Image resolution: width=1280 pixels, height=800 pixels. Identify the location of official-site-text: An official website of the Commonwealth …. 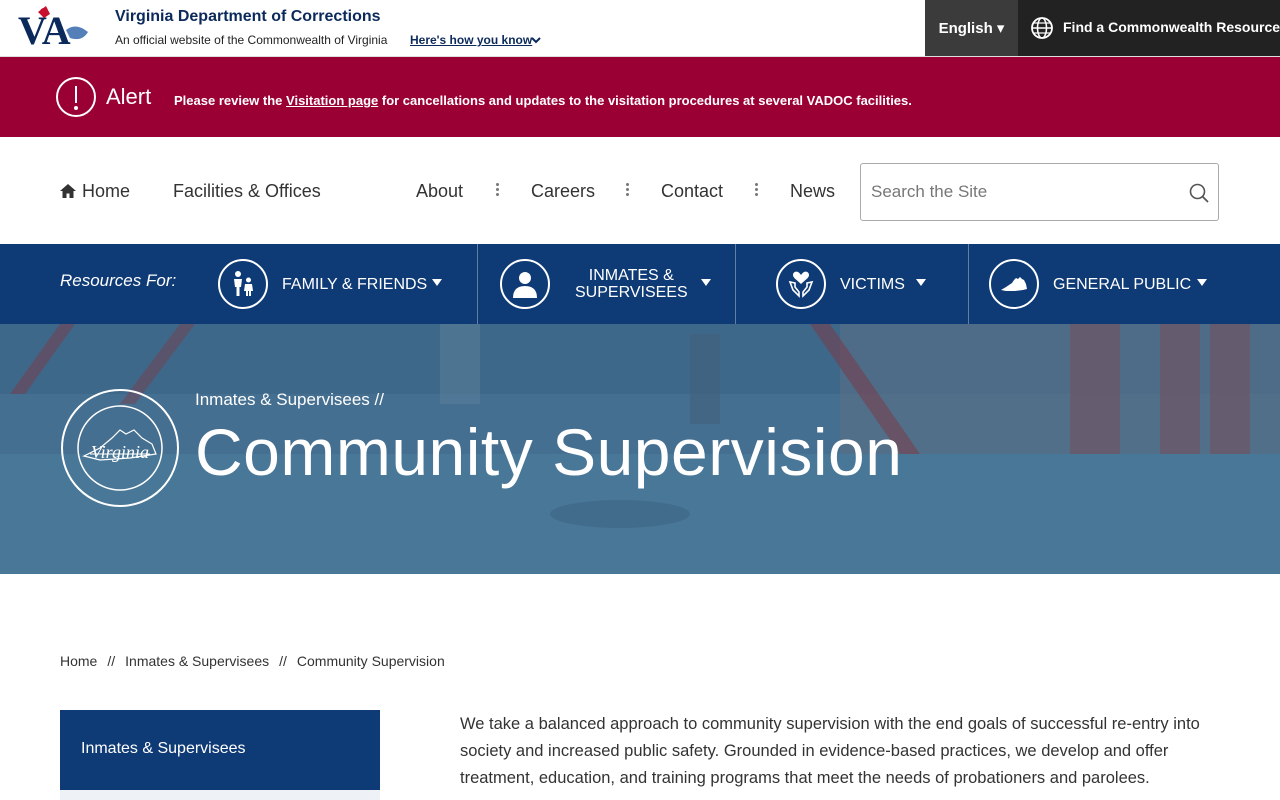
(251, 40).